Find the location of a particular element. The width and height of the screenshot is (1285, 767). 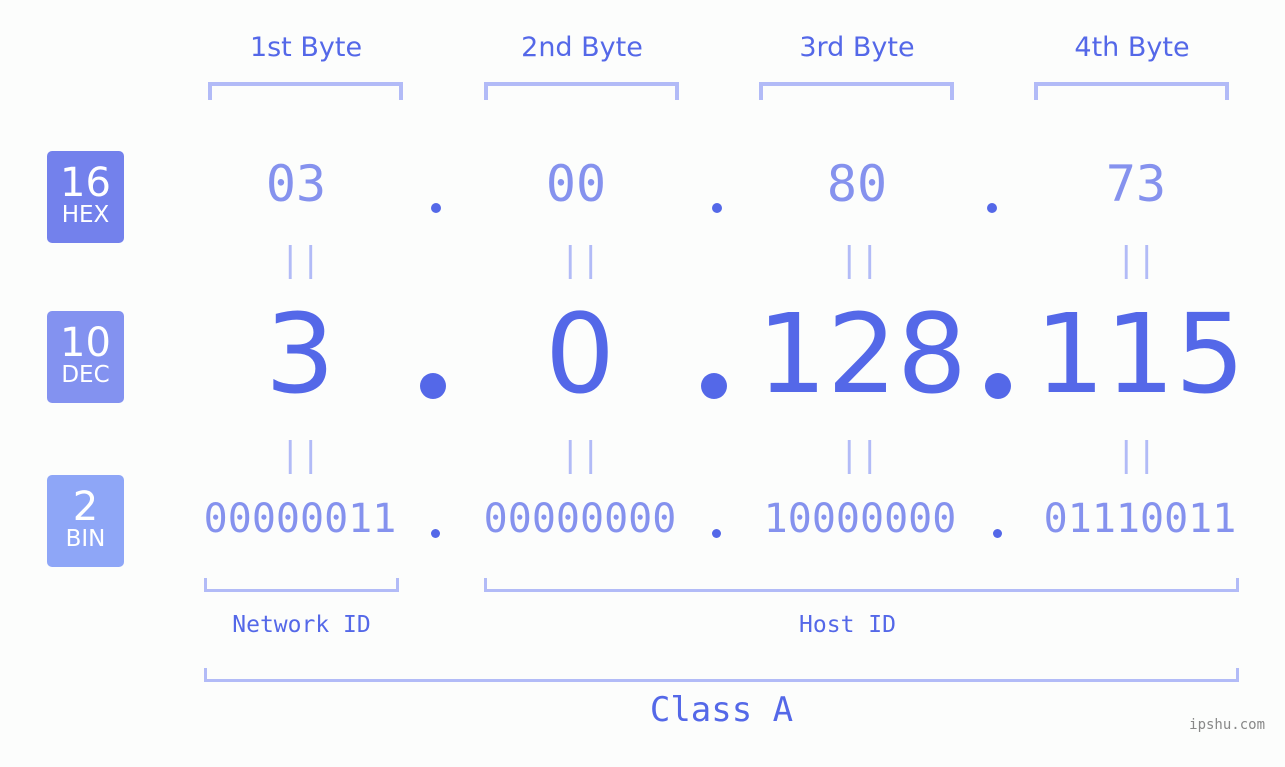

bin-badge-base: 2 is located at coordinates (85, 507).